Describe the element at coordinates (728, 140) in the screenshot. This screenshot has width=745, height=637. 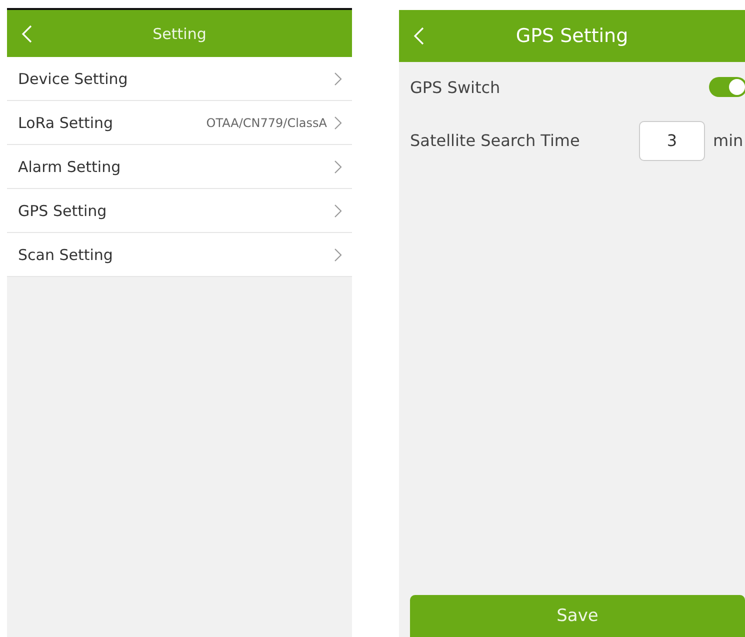
I see `unit-label: min` at that location.